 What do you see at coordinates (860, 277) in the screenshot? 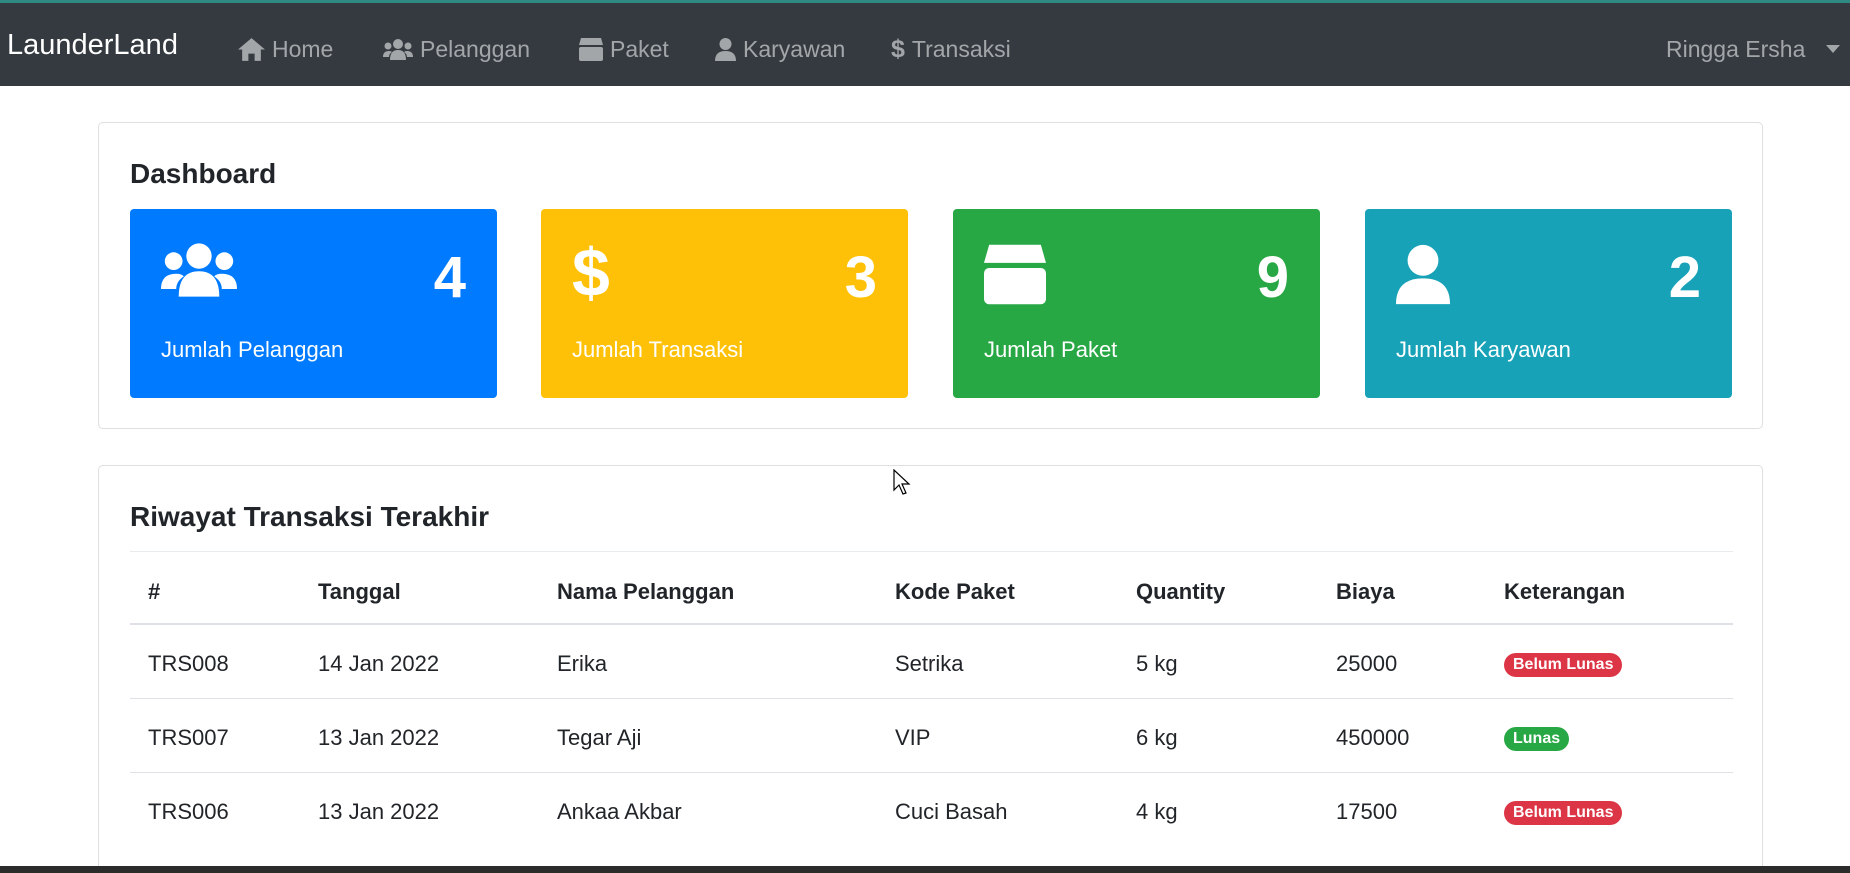
I see `stat-value: 3` at bounding box center [860, 277].